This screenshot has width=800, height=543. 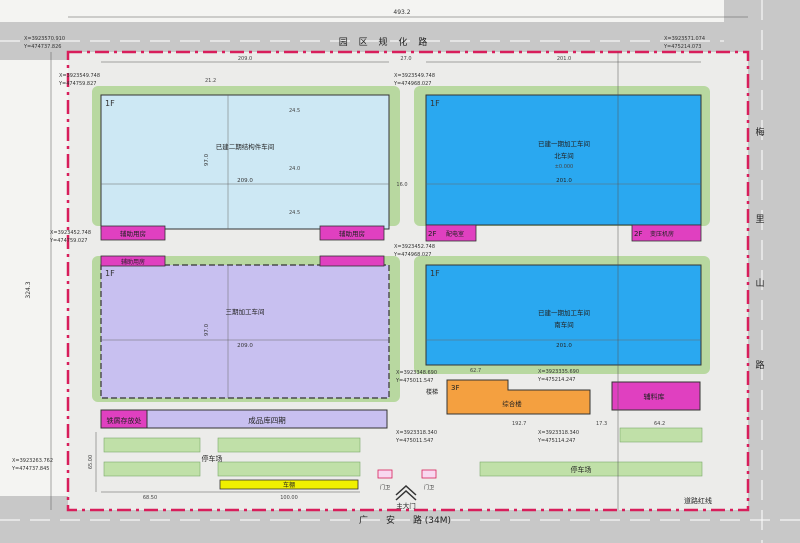 What do you see at coordinates (638, 234) in the screenshot?
I see `substation-floor: 2F` at bounding box center [638, 234].